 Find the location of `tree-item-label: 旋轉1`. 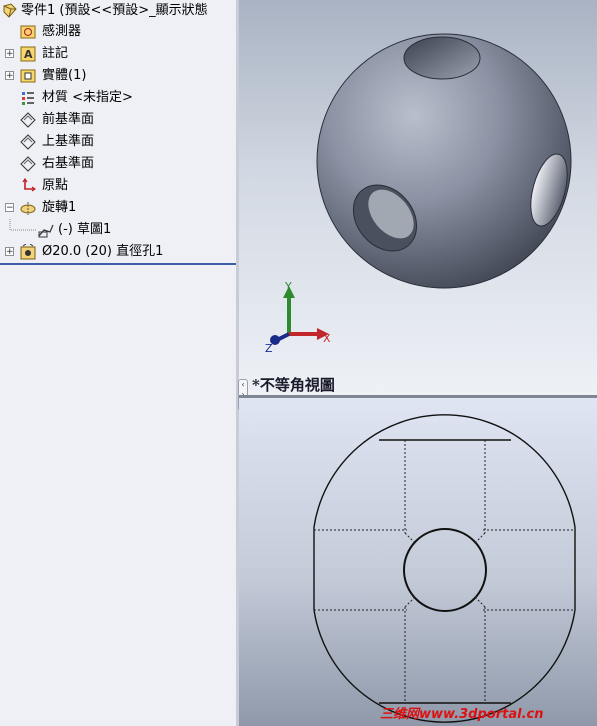

tree-item-label: 旋轉1 is located at coordinates (59, 207).